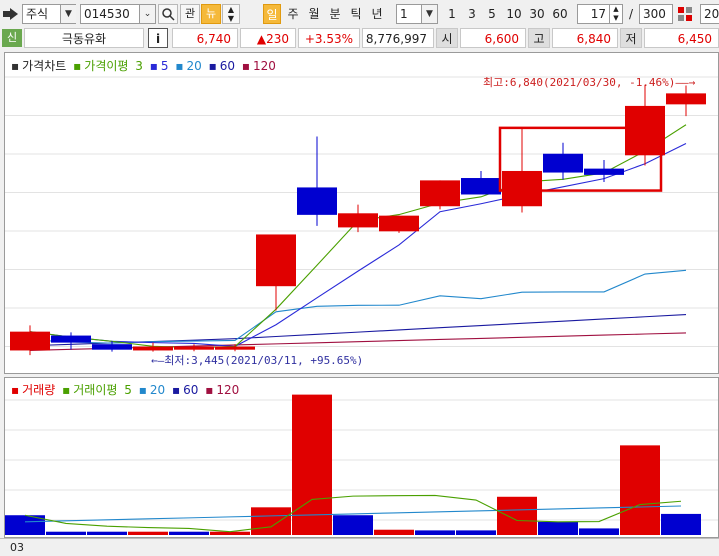  Describe the element at coordinates (227, 66) in the screenshot. I see `legend-ma60: 60` at that location.